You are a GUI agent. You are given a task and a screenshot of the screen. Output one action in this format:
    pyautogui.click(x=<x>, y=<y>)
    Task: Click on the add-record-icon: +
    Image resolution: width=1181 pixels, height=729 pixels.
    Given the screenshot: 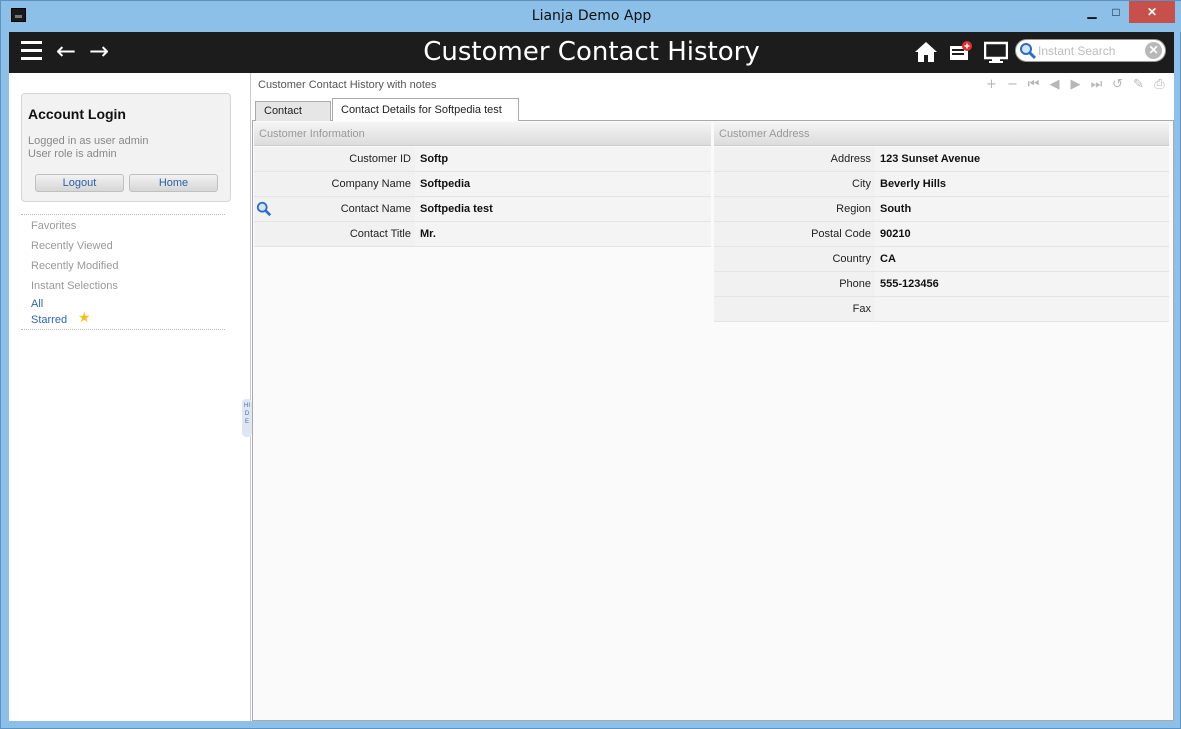 What is the action you would take?
    pyautogui.click(x=991, y=85)
    